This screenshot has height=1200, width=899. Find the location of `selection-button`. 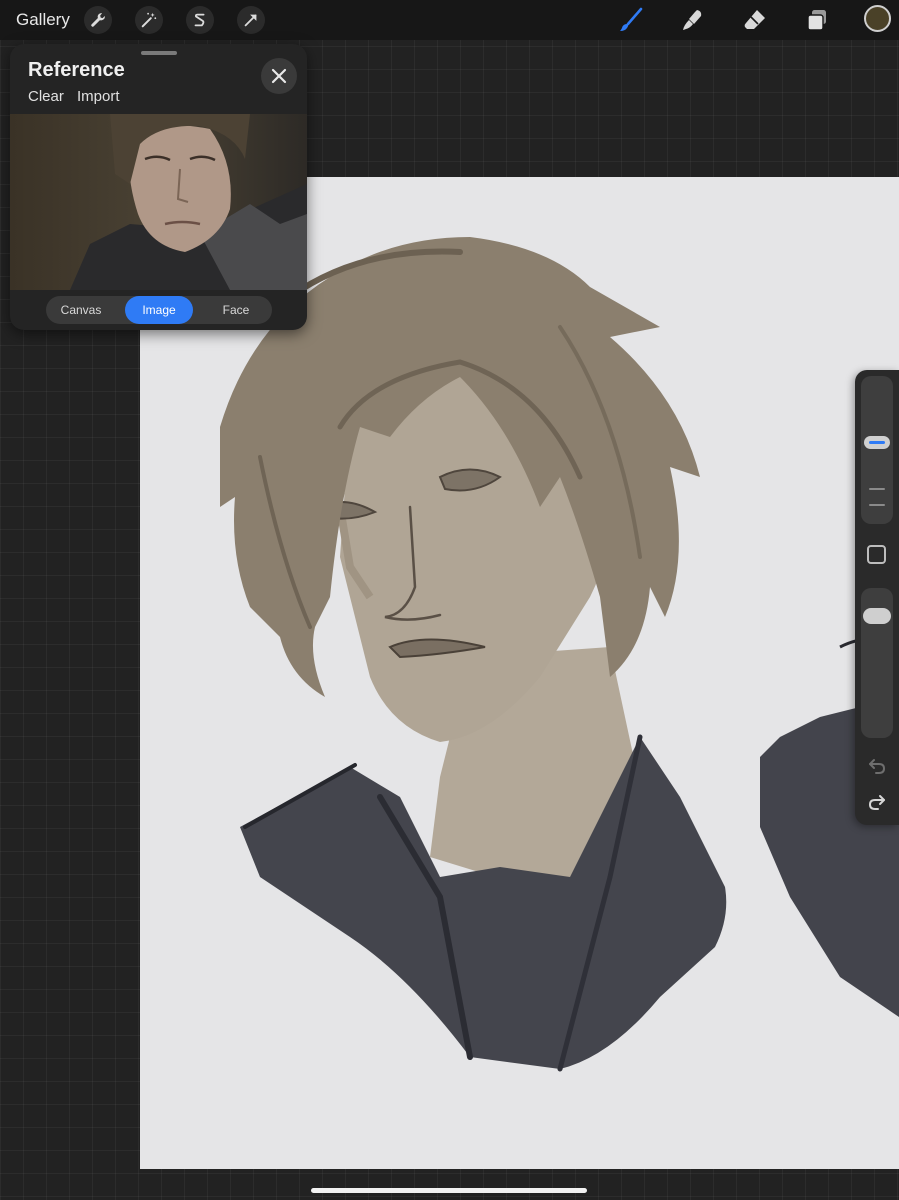

selection-button is located at coordinates (200, 20).